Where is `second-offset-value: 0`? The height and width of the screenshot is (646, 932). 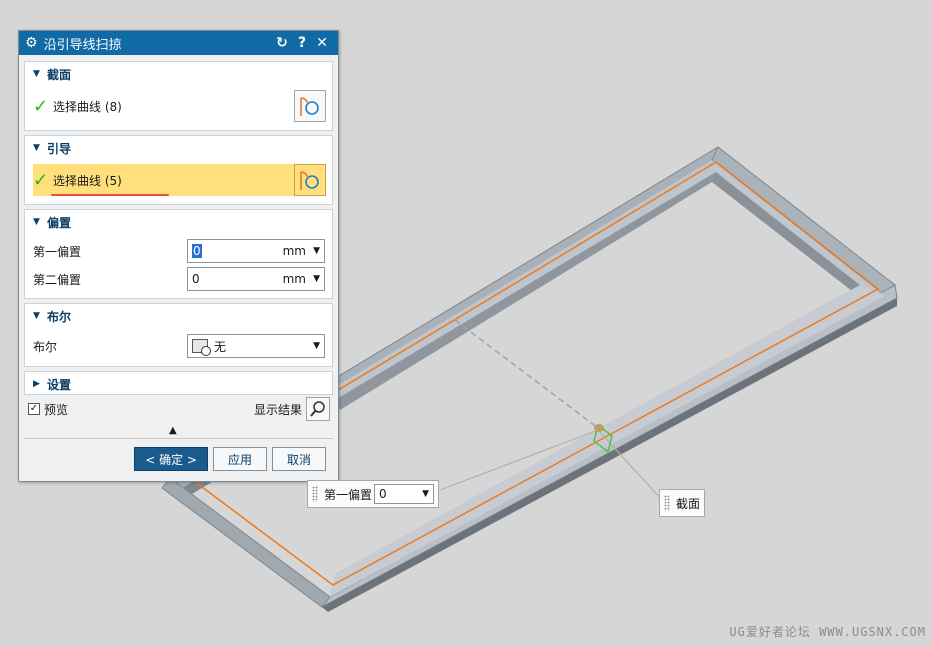
second-offset-value: 0 is located at coordinates (196, 279).